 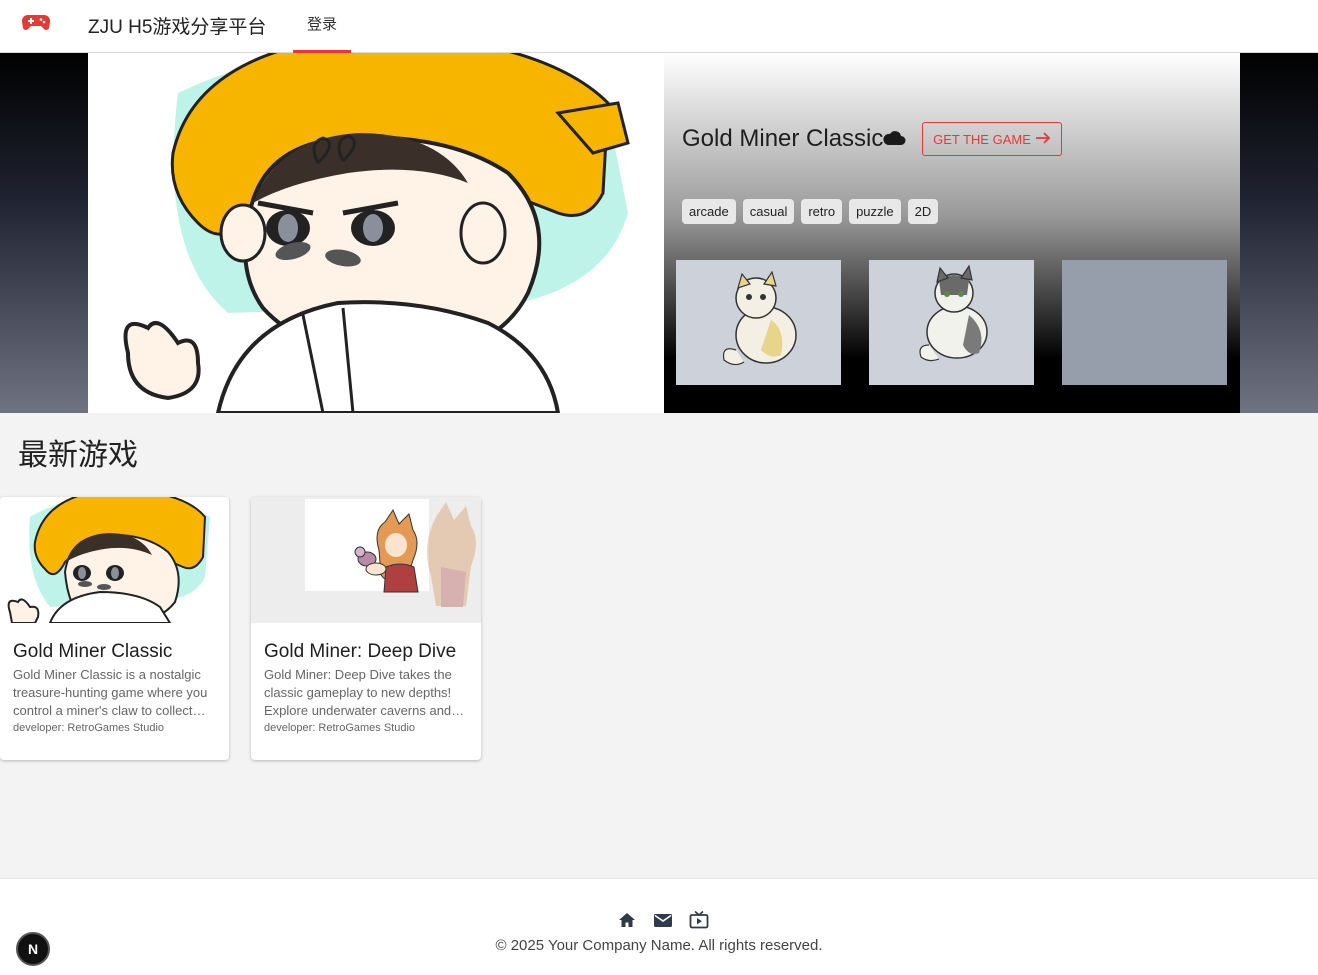 I want to click on mail-icon, so click(x=663, y=920).